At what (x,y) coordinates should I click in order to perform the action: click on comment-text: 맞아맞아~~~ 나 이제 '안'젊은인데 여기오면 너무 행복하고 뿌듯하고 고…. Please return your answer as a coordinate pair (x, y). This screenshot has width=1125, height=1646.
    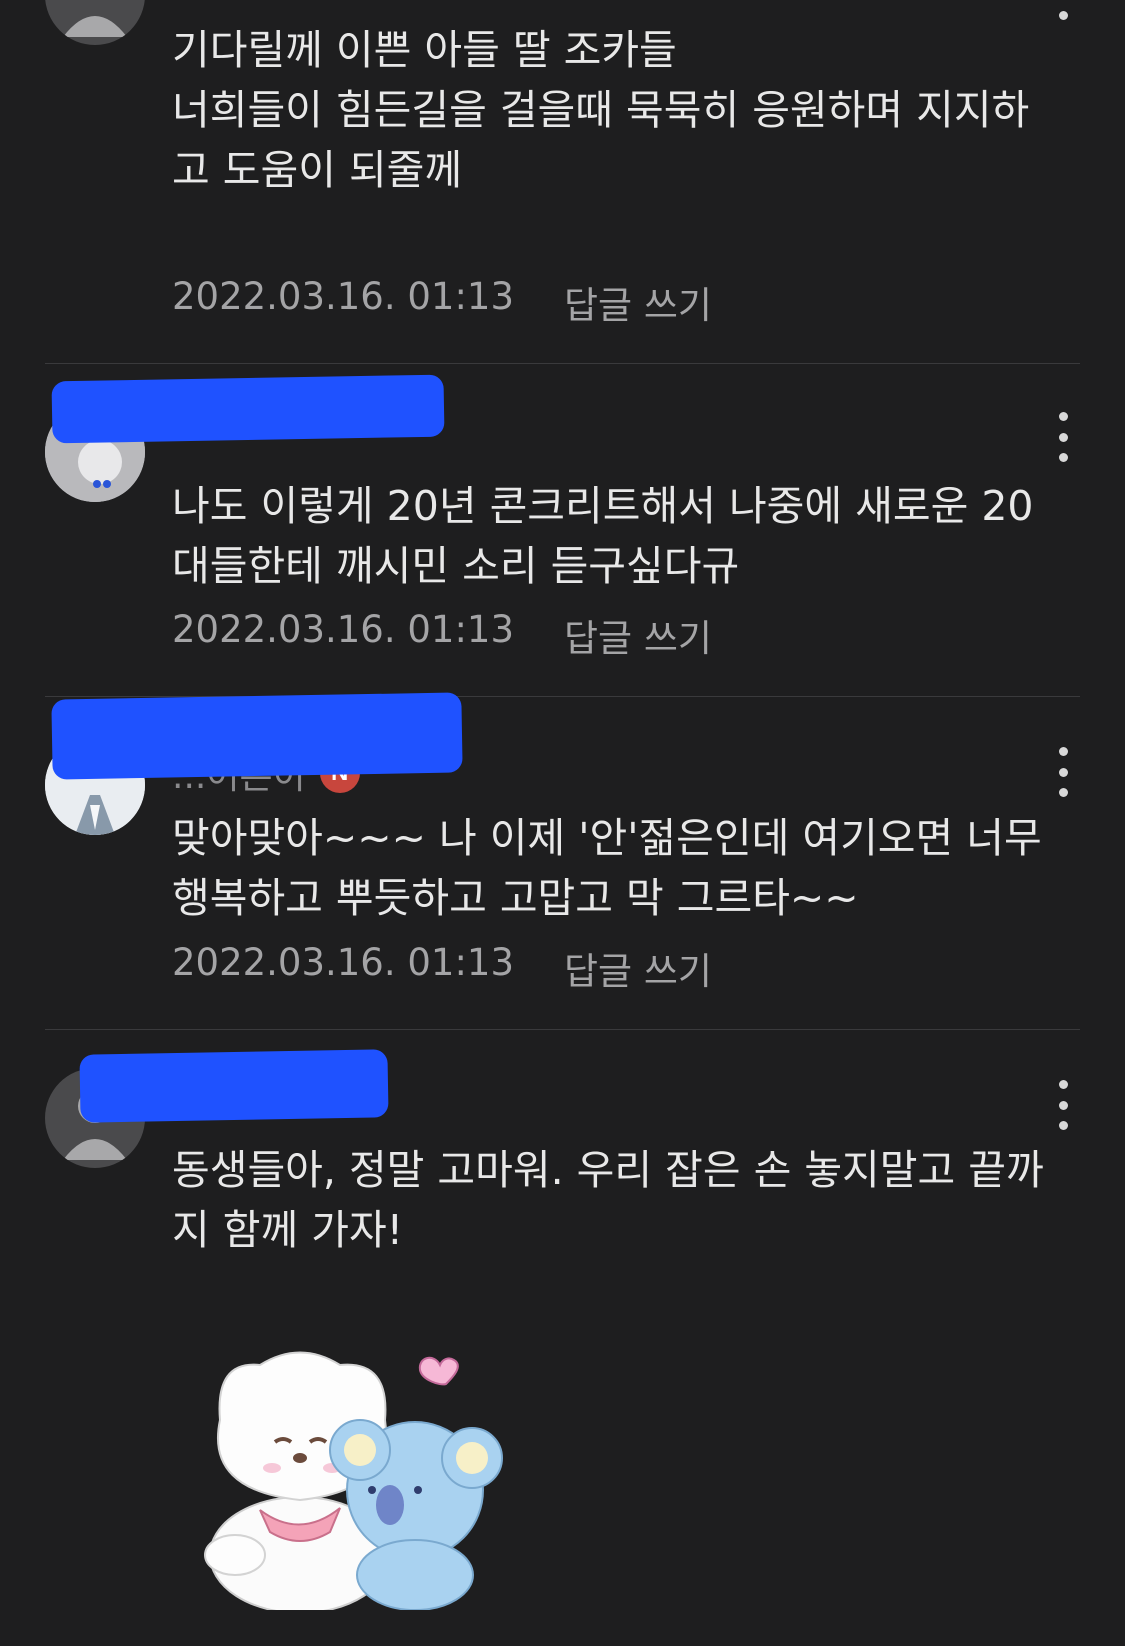
    Looking at the image, I should click on (607, 868).